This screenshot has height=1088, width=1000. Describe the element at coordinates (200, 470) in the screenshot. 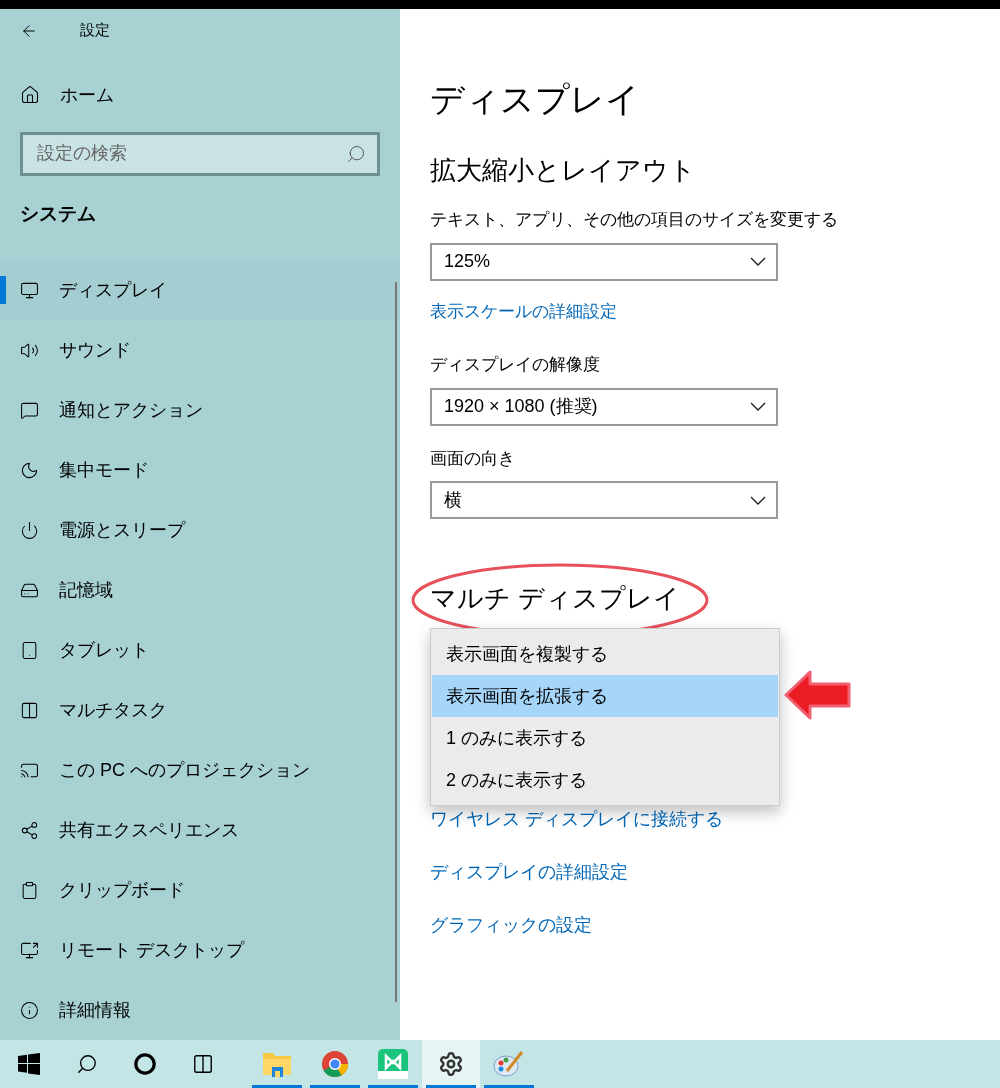

I see `sidebar-item: 集中モード` at that location.